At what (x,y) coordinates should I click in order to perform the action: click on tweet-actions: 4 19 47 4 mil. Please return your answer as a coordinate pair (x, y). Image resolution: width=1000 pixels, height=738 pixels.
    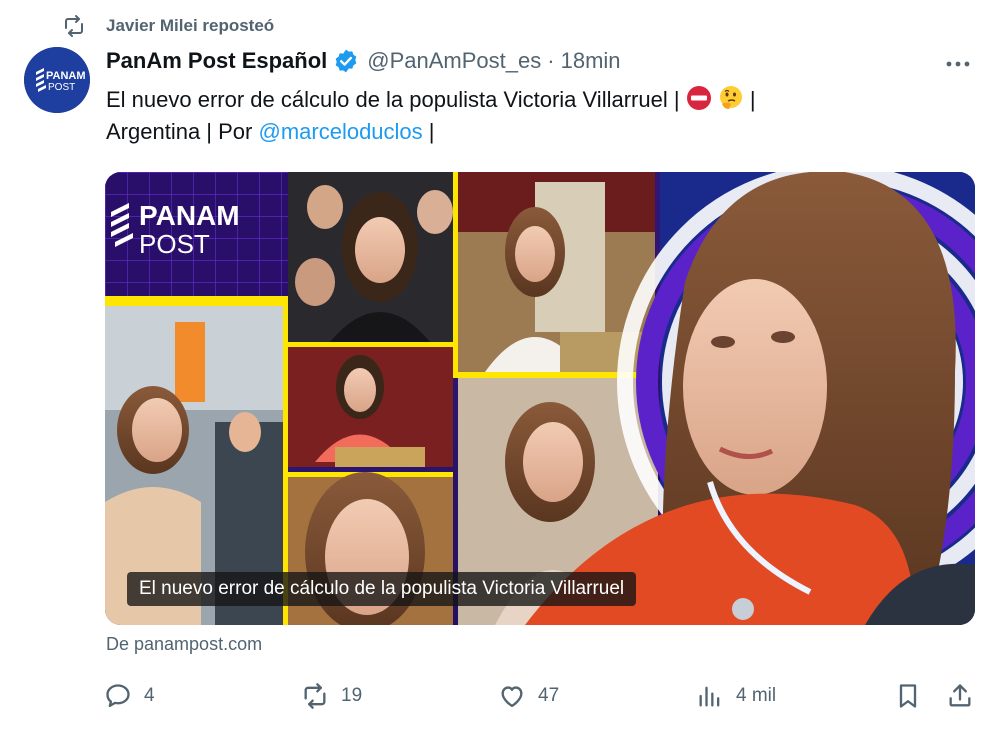
    Looking at the image, I should click on (539, 699).